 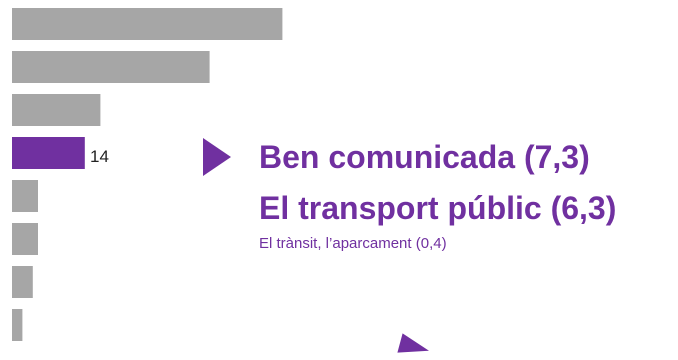 What do you see at coordinates (438, 208) in the screenshot?
I see `callout-subline: El transport públic (6,3)` at bounding box center [438, 208].